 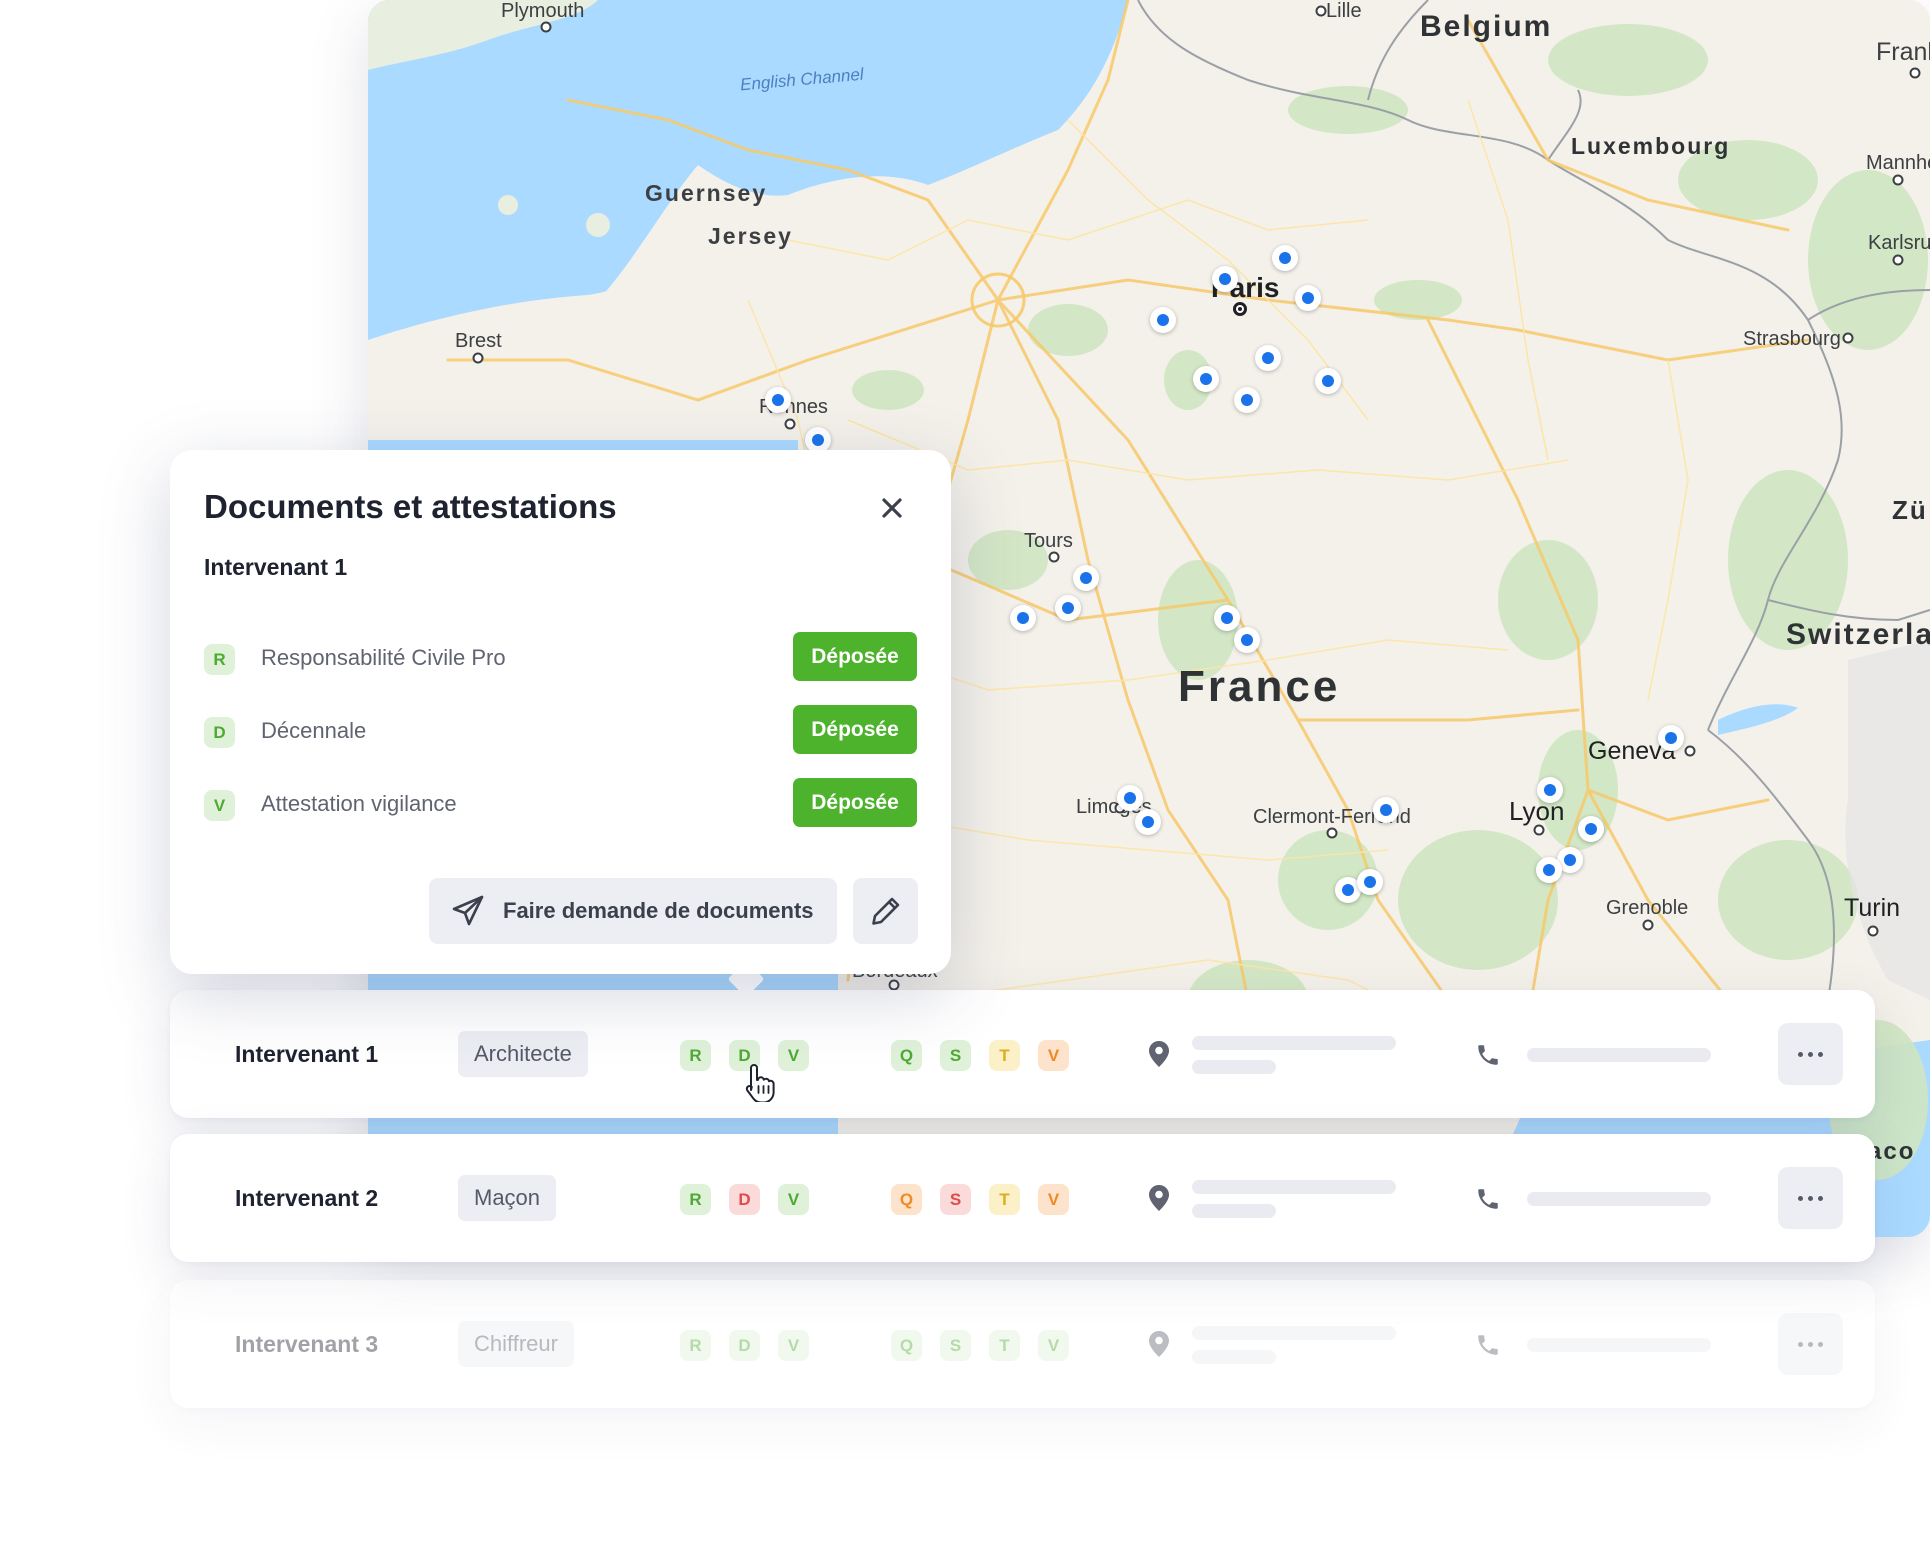 What do you see at coordinates (658, 910) in the screenshot?
I see `request-documents-label: Faire demande de documents` at bounding box center [658, 910].